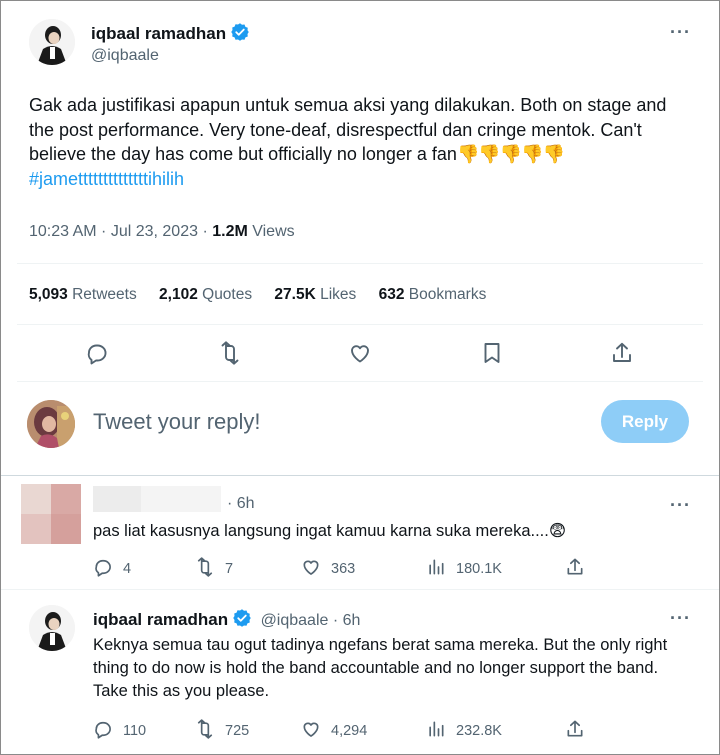  Describe the element at coordinates (241, 504) in the screenshot. I see `reply-time: · 6h` at that location.